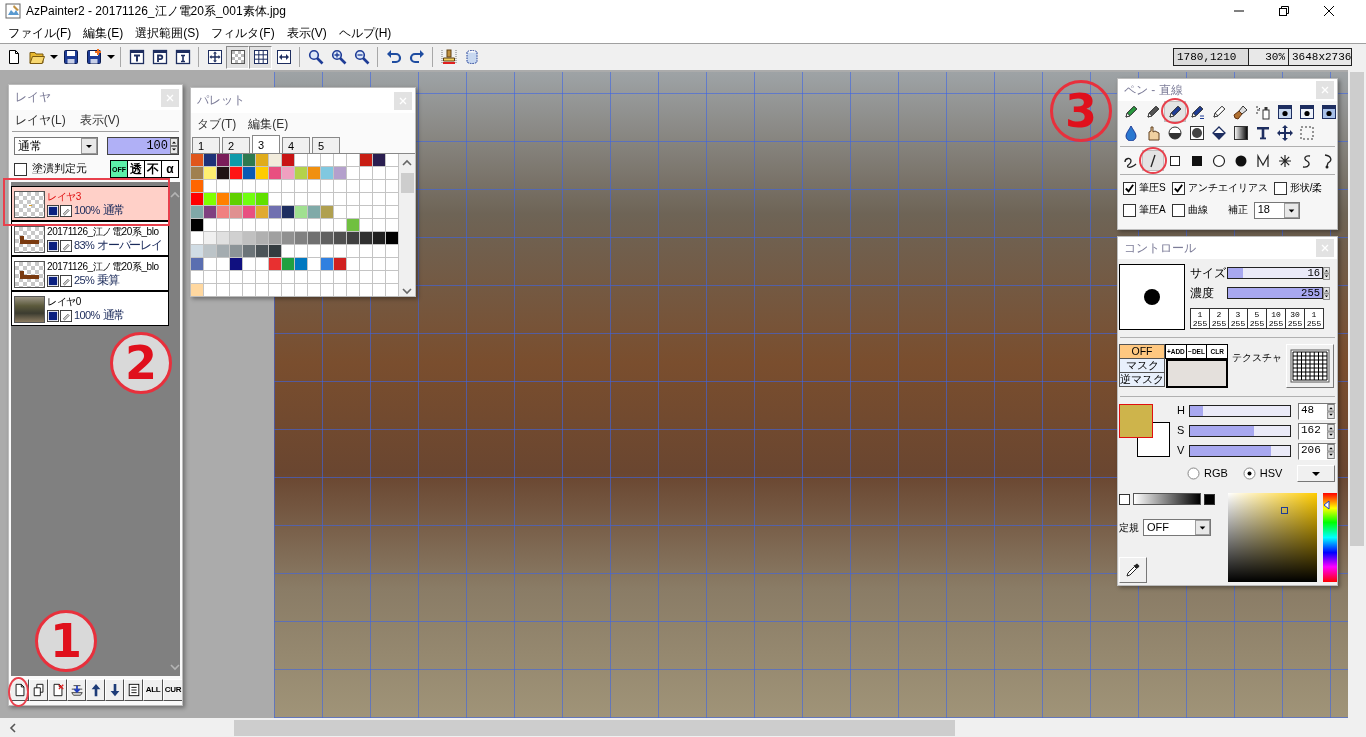 The height and width of the screenshot is (737, 1366). I want to click on preset-button: 2 255, so click(1219, 318).